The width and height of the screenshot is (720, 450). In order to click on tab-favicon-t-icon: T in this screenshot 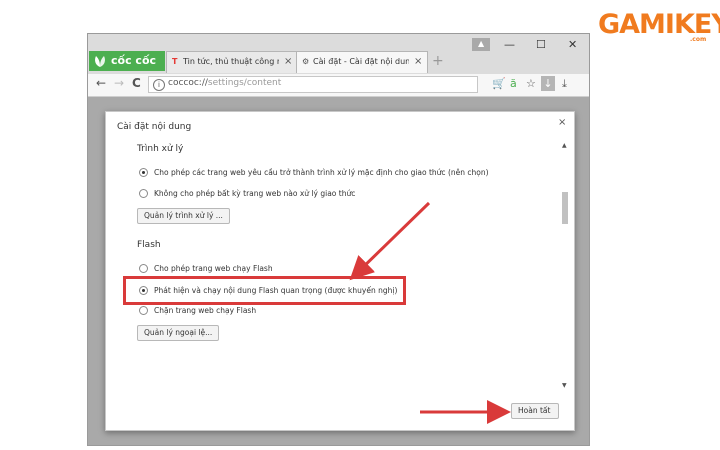, I will do `click(175, 61)`.